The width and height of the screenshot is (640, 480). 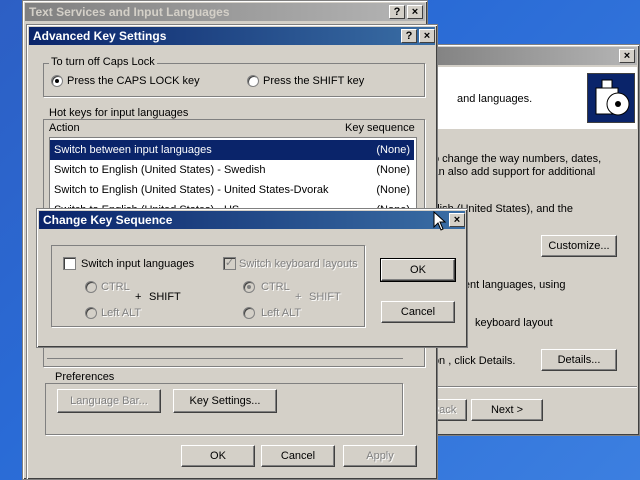 What do you see at coordinates (507, 410) in the screenshot?
I see `next-button: Next >` at bounding box center [507, 410].